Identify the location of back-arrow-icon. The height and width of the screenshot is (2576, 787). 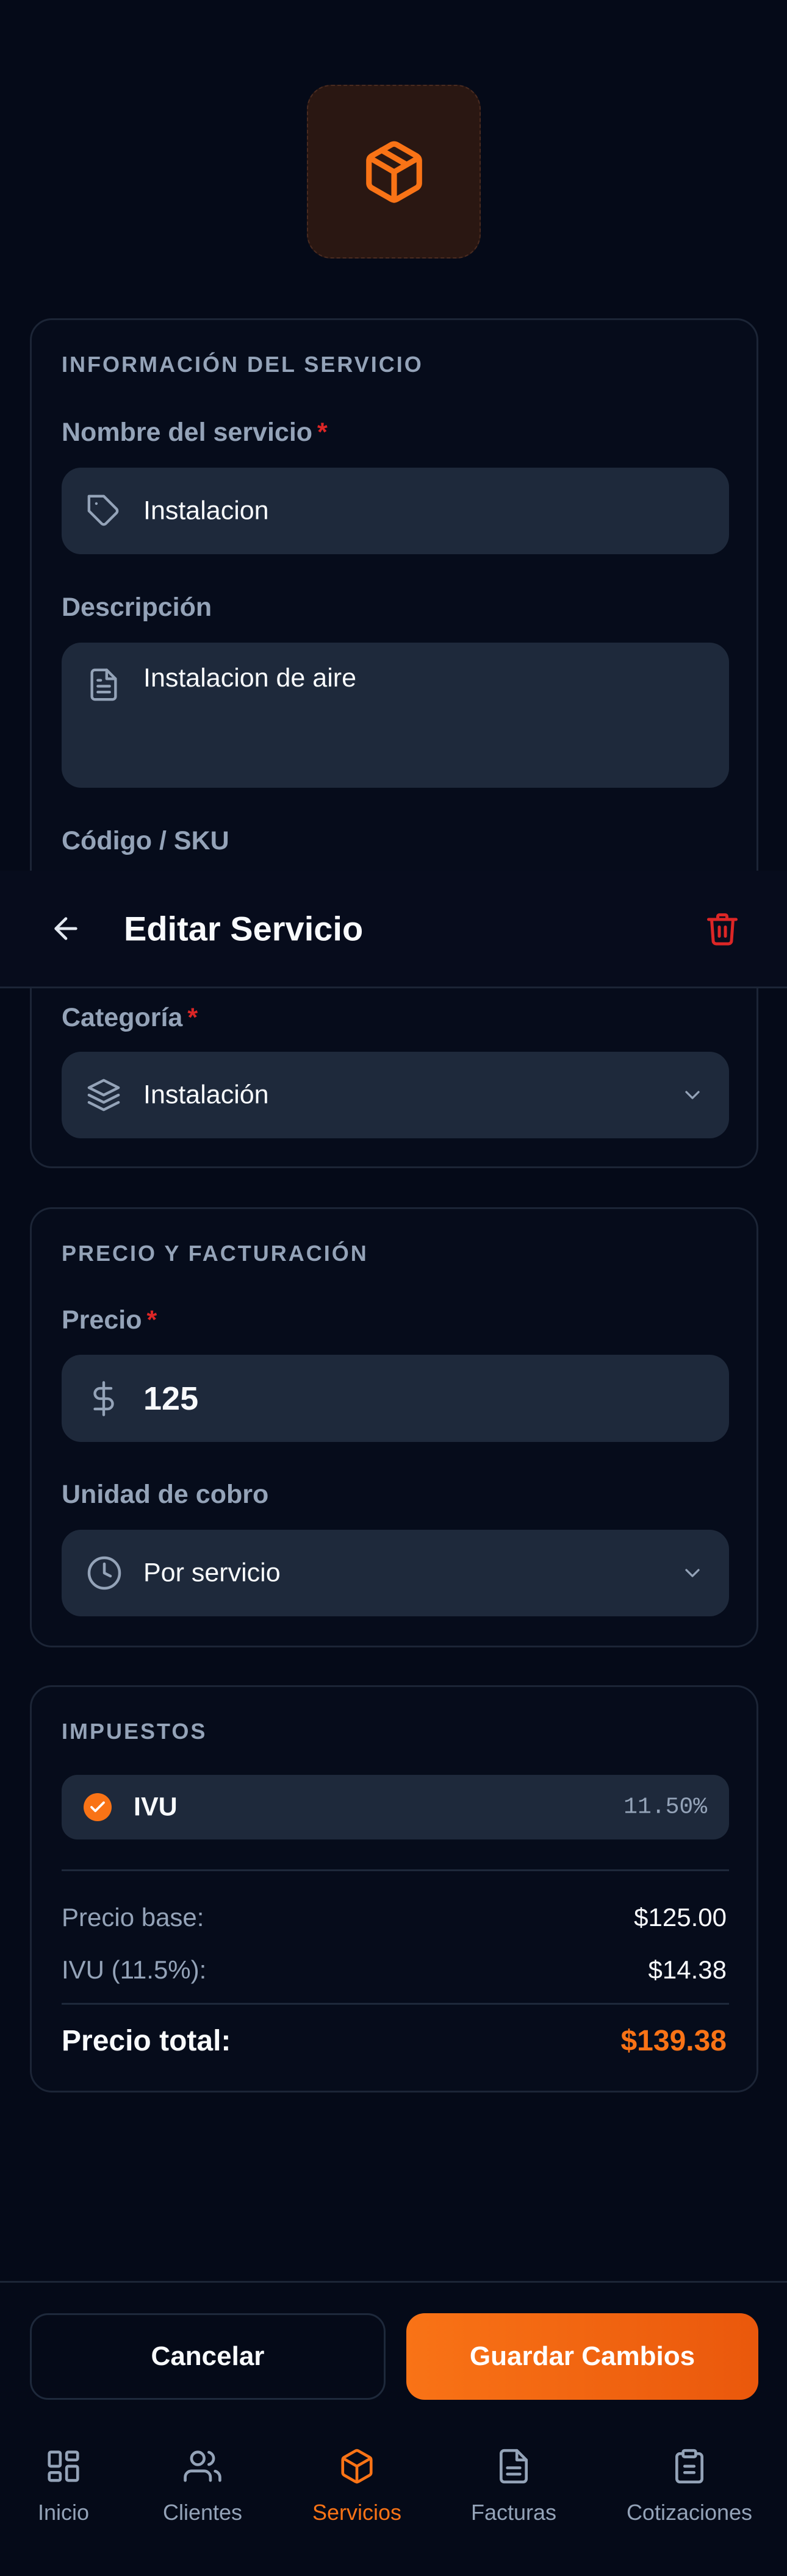
(66, 929).